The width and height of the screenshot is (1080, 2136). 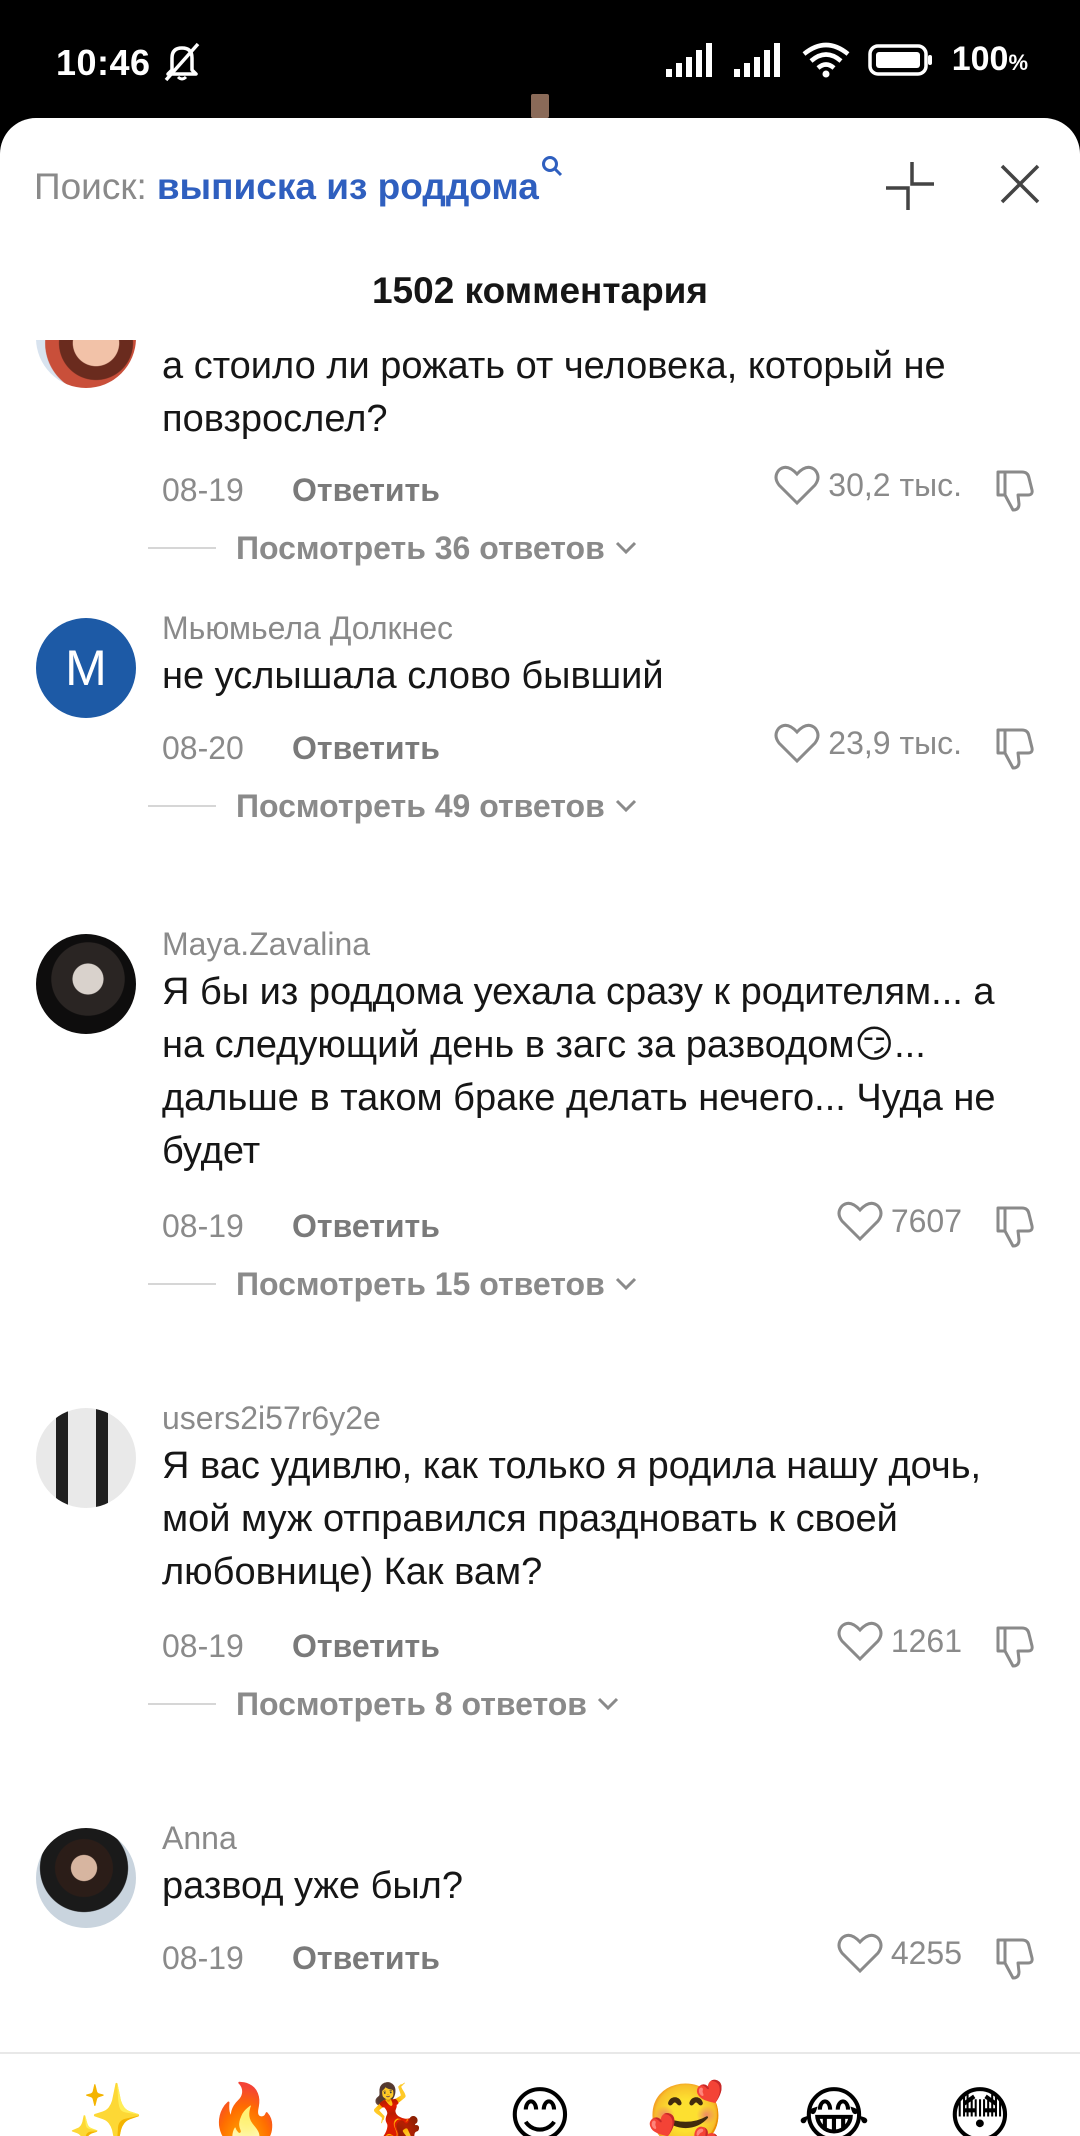 What do you see at coordinates (910, 186) in the screenshot?
I see `collapse-icon` at bounding box center [910, 186].